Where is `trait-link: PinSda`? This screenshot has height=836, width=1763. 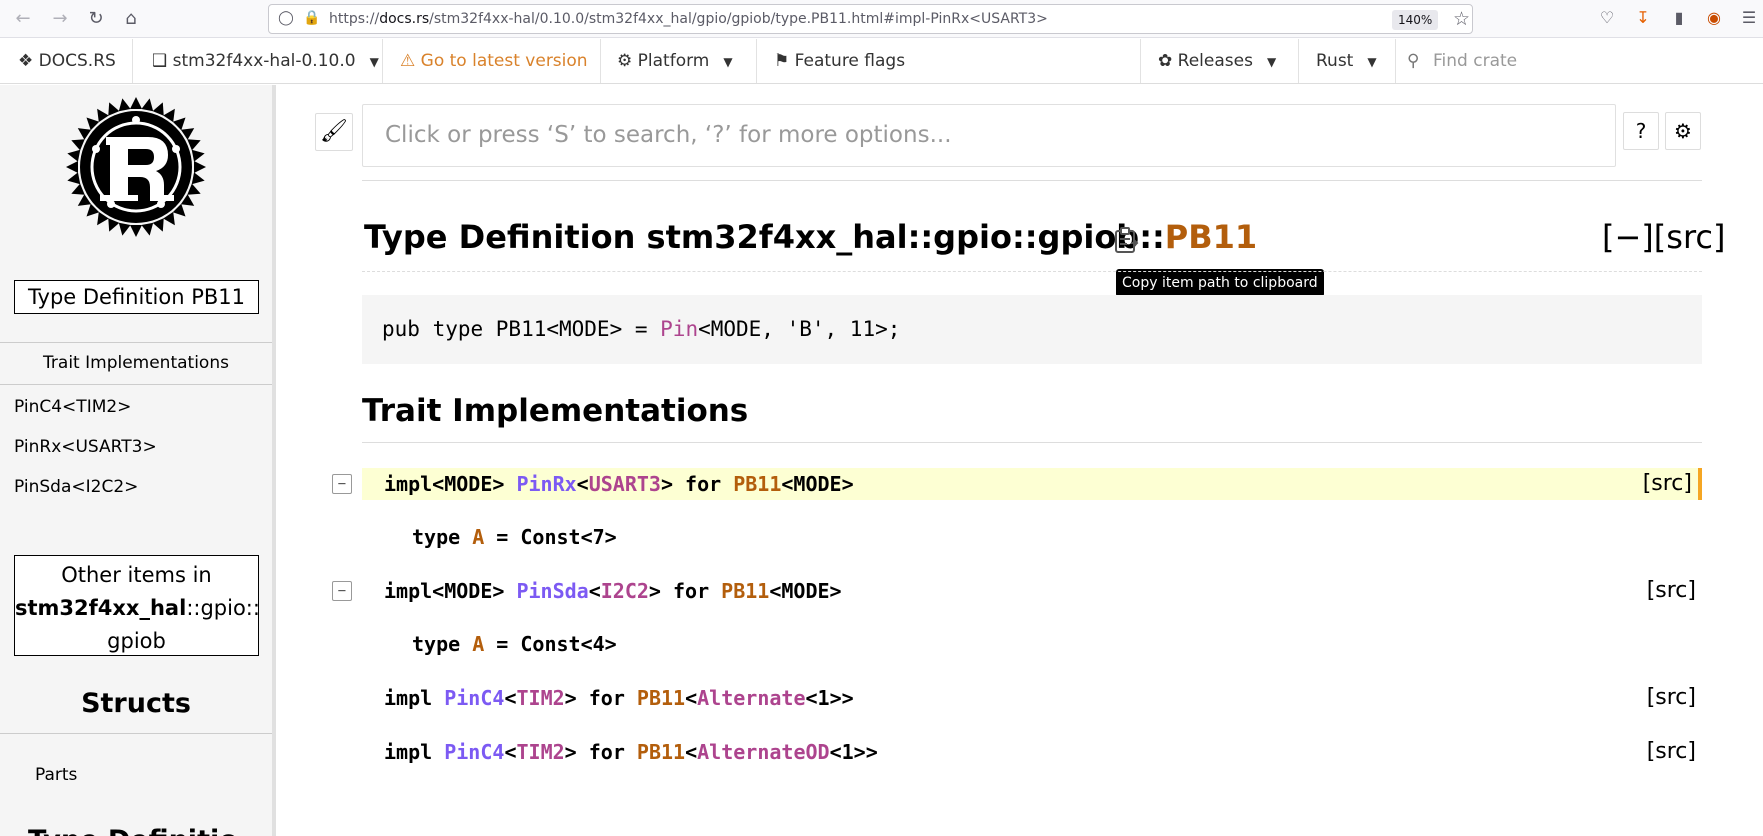 trait-link: PinSda is located at coordinates (552, 591).